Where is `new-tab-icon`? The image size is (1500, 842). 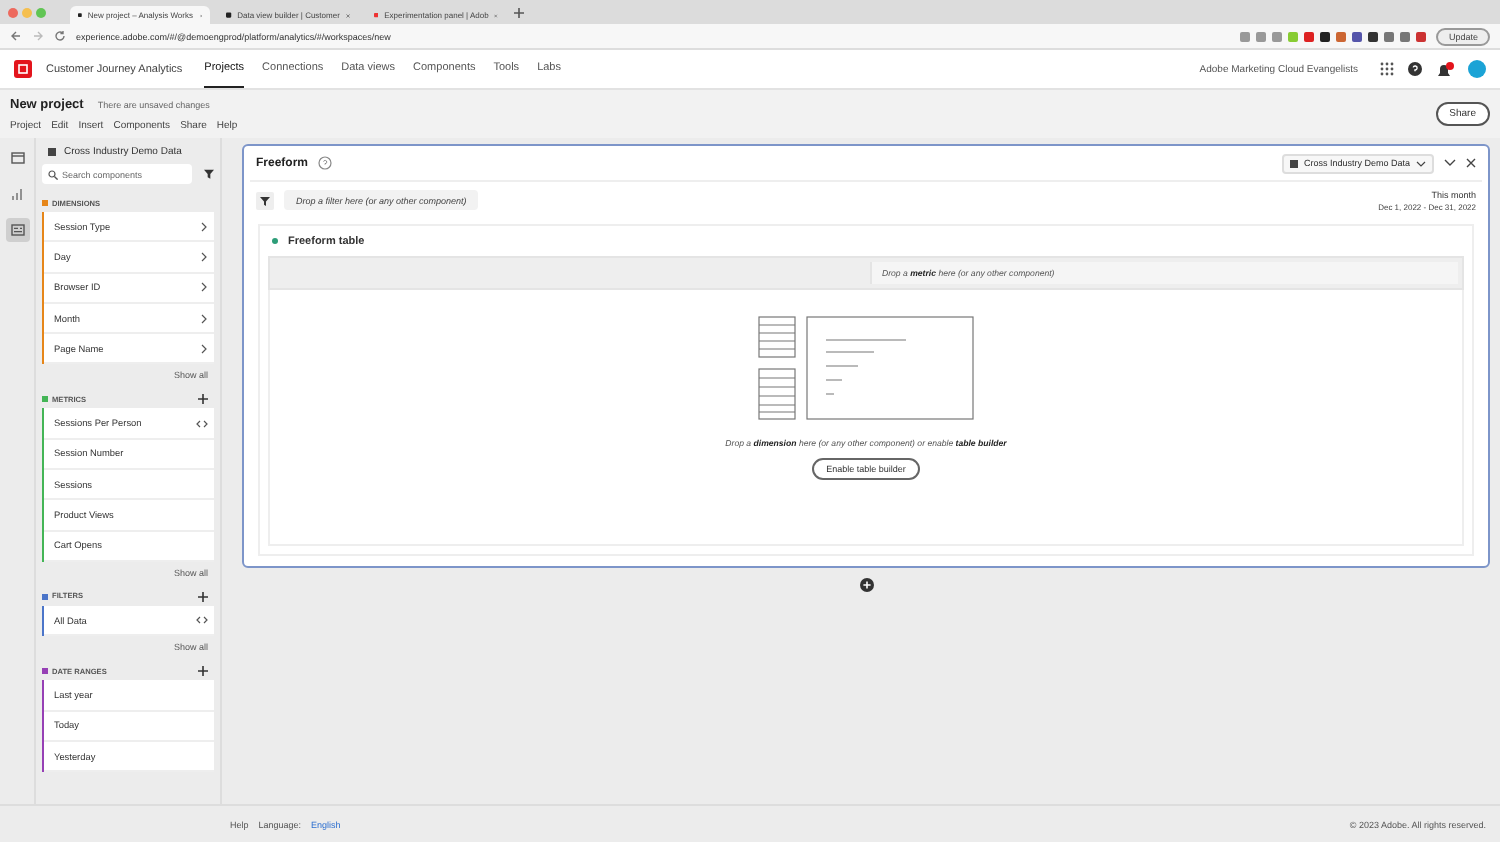
new-tab-icon is located at coordinates (519, 12).